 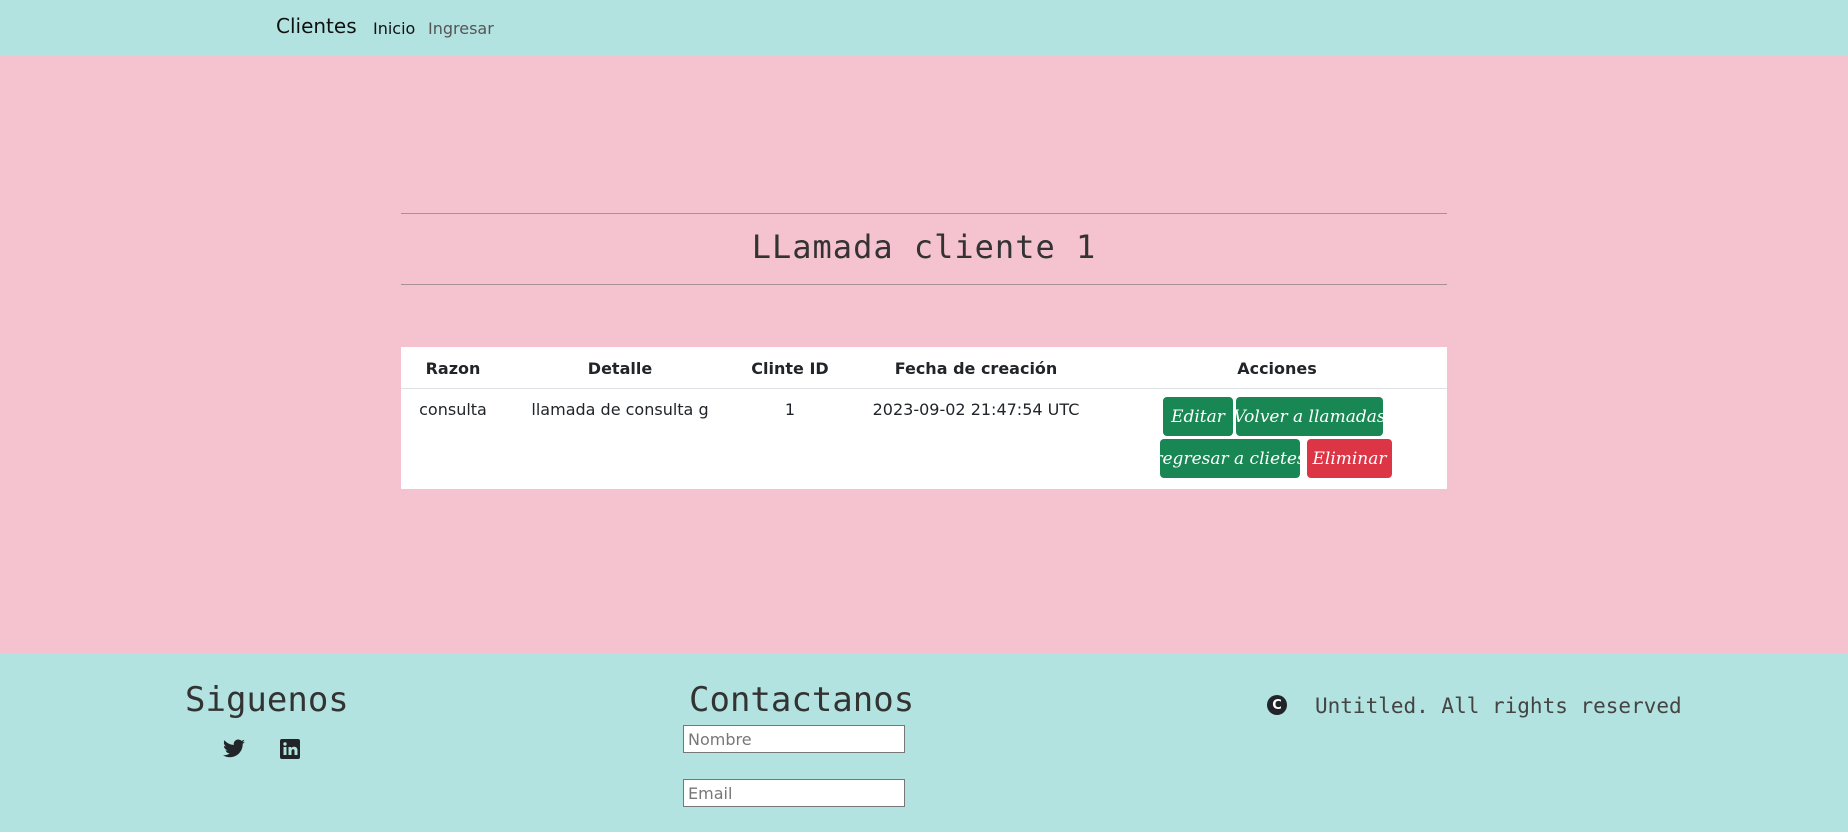 I want to click on column-header-detalle: Detalle, so click(x=620, y=368).